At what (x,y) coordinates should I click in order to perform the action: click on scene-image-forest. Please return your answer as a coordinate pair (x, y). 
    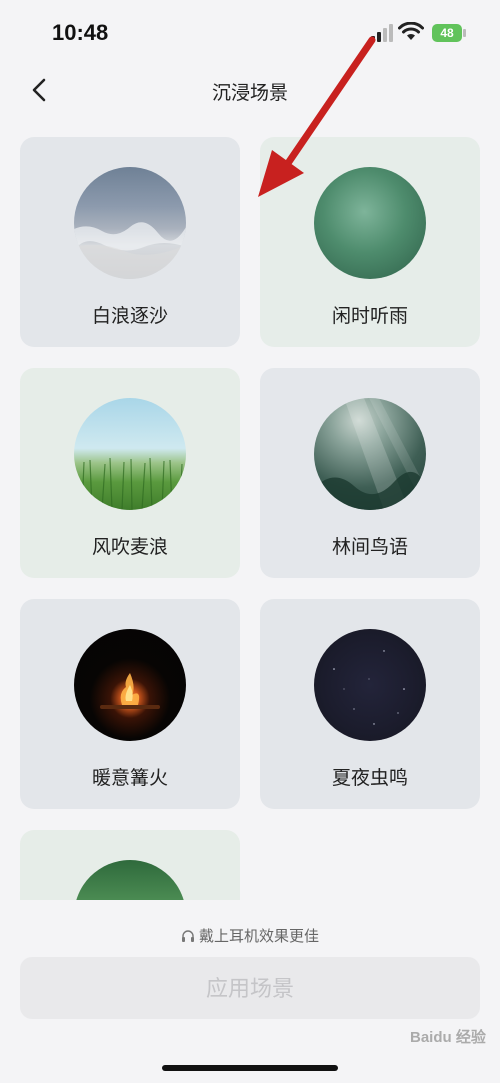
    Looking at the image, I should click on (370, 454).